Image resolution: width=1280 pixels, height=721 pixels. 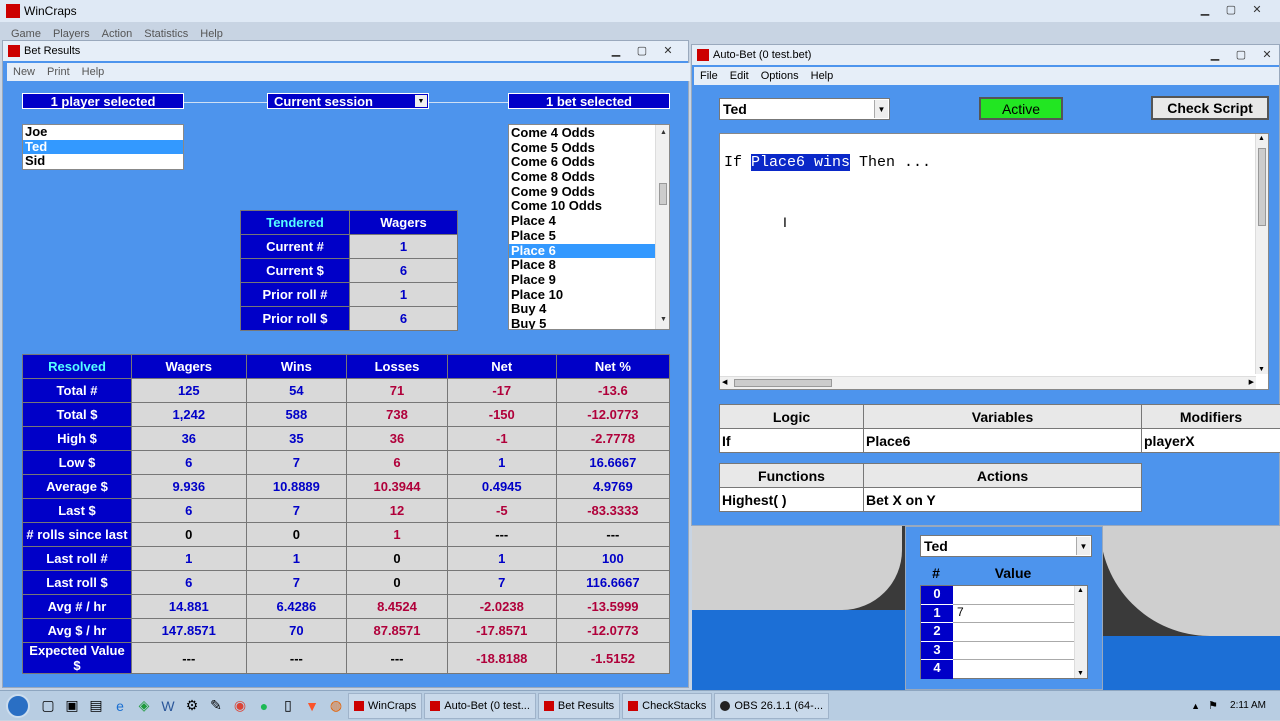 What do you see at coordinates (988, 382) in the screenshot?
I see `editor-hscrollbar: ◀ ▶` at bounding box center [988, 382].